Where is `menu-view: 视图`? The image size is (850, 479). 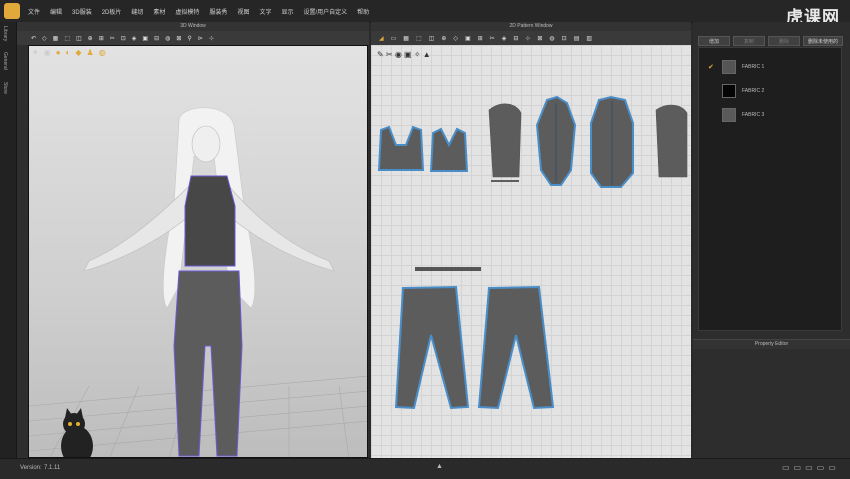 menu-view: 视图 is located at coordinates (243, 11).